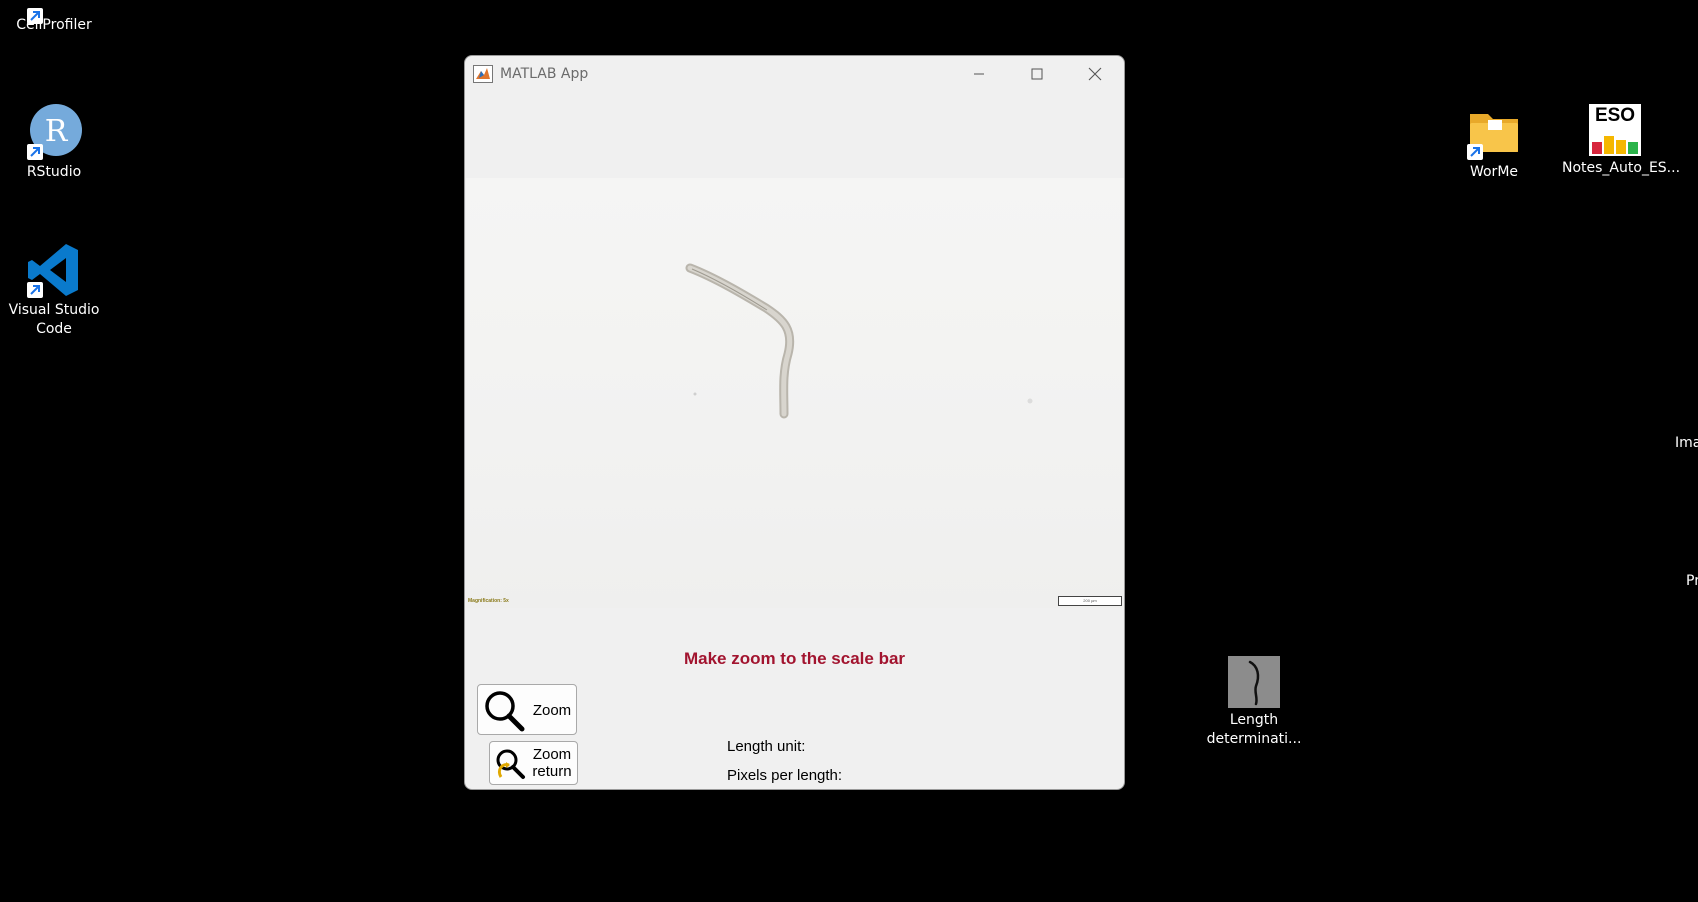 This screenshot has width=1698, height=902. I want to click on cellprofiler-icon, so click(54, 19).